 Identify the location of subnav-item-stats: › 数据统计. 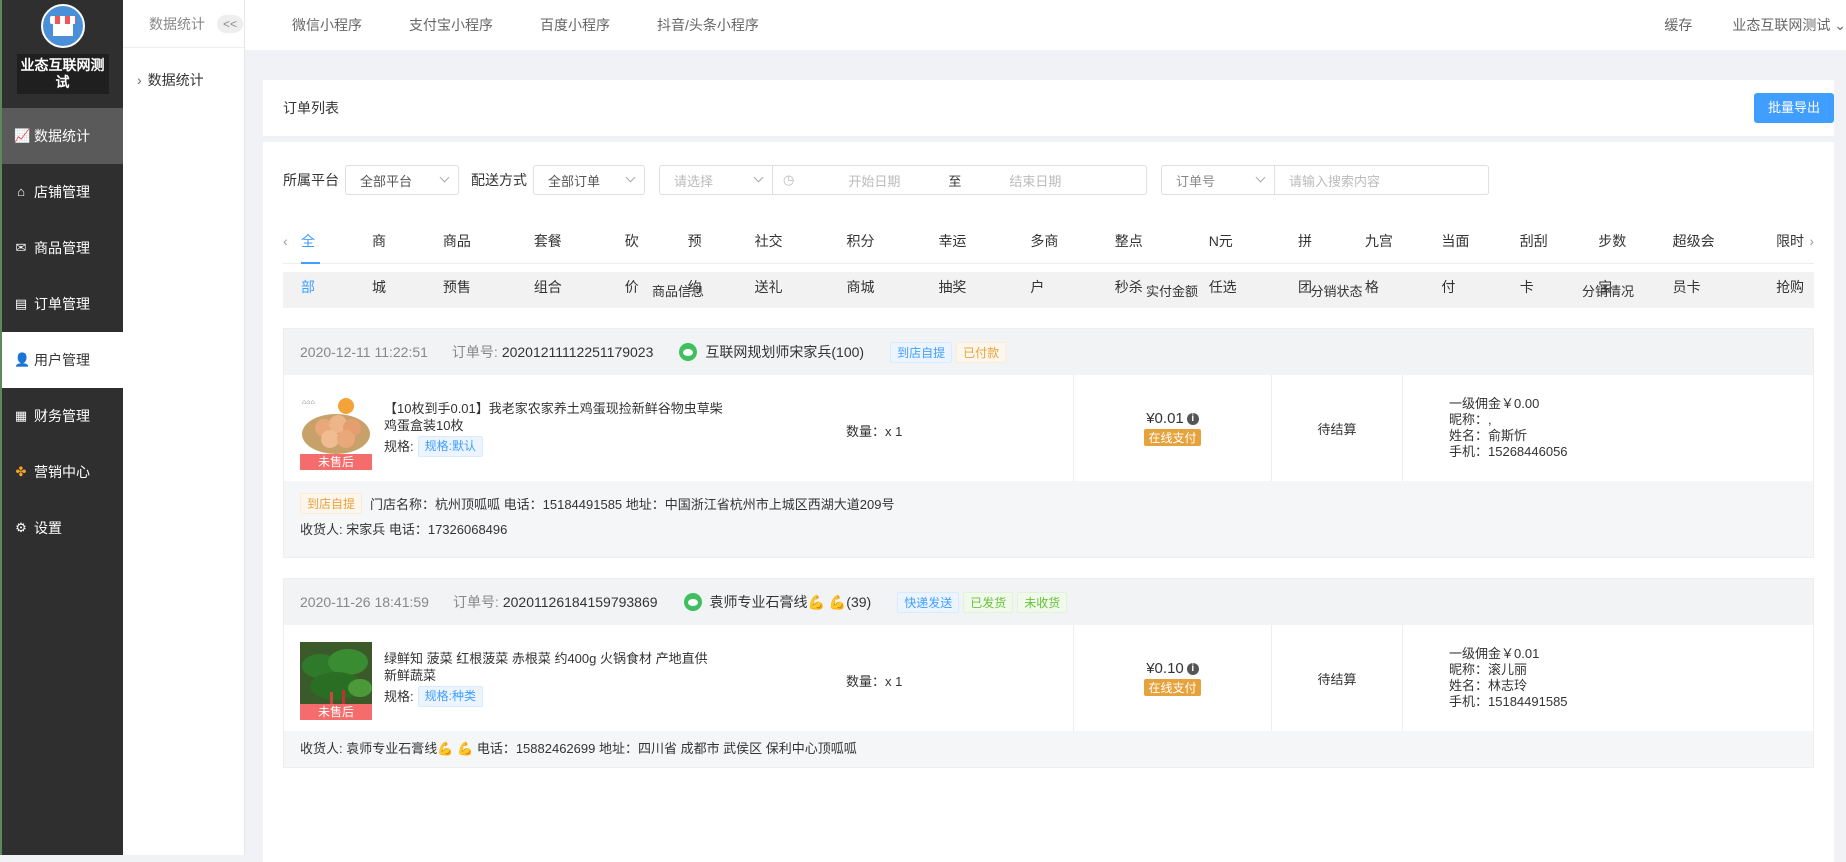
(183, 80).